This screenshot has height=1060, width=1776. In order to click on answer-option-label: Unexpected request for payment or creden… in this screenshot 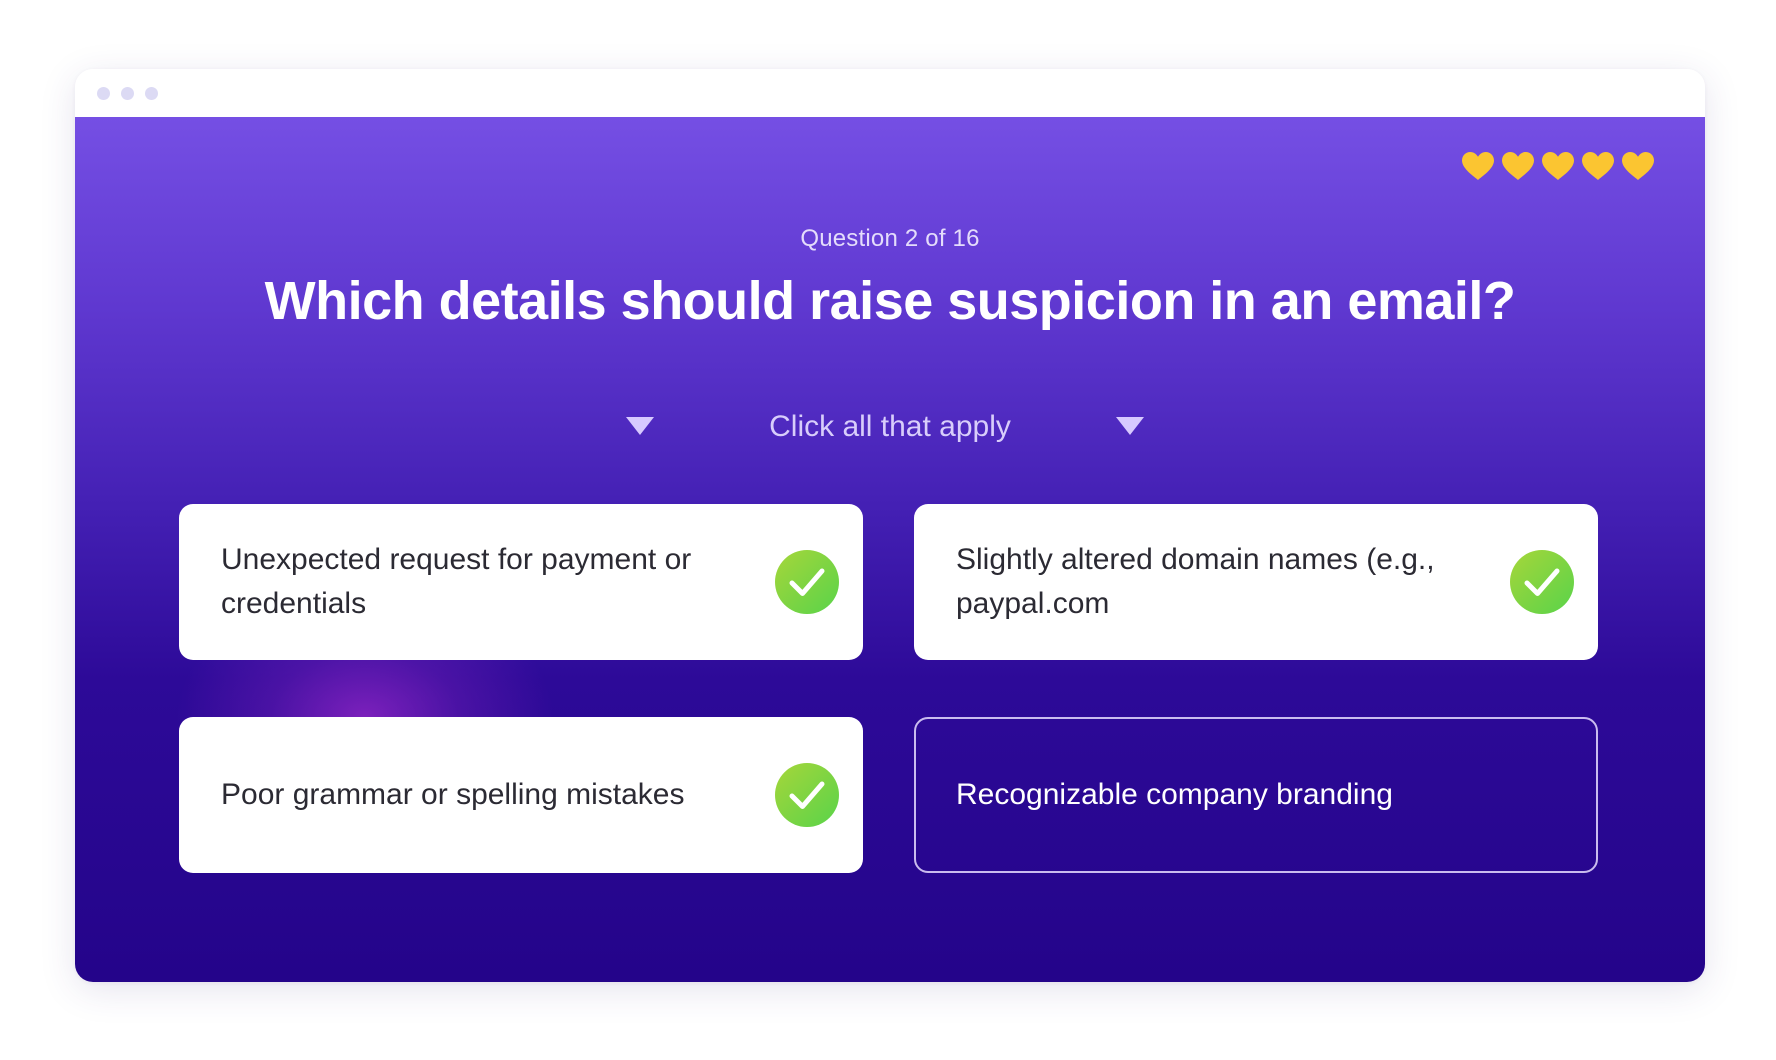, I will do `click(456, 581)`.